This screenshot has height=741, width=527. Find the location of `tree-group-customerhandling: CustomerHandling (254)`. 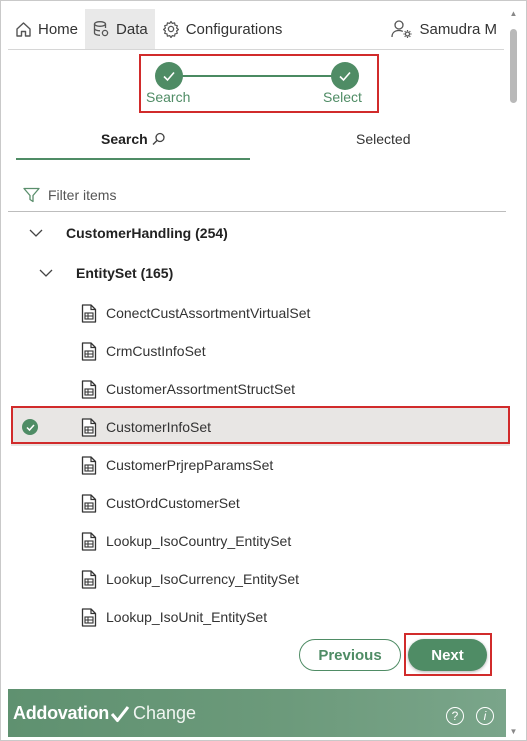

tree-group-customerhandling: CustomerHandling (254) is located at coordinates (128, 233).